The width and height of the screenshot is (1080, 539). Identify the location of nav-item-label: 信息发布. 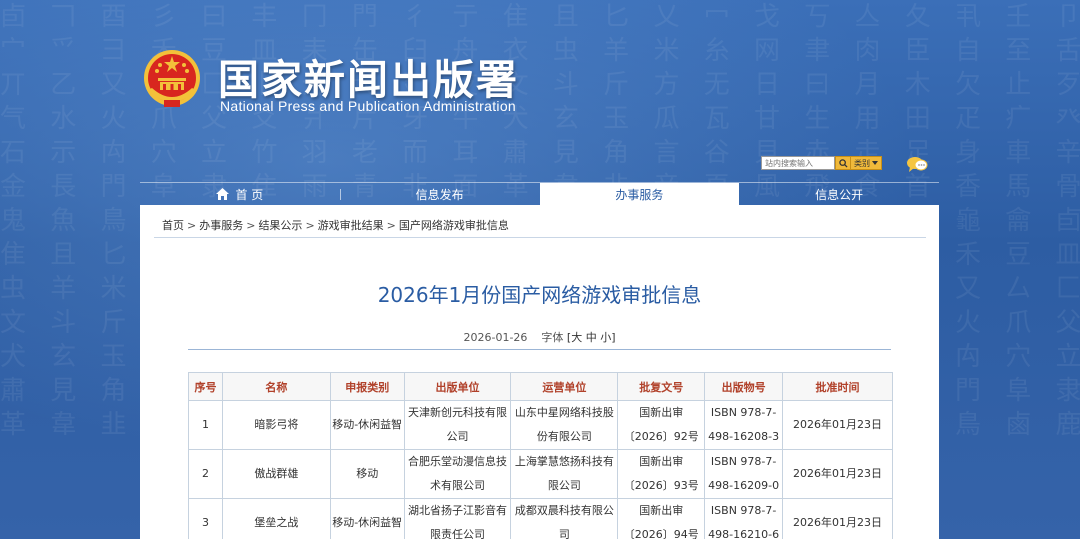
(439, 194).